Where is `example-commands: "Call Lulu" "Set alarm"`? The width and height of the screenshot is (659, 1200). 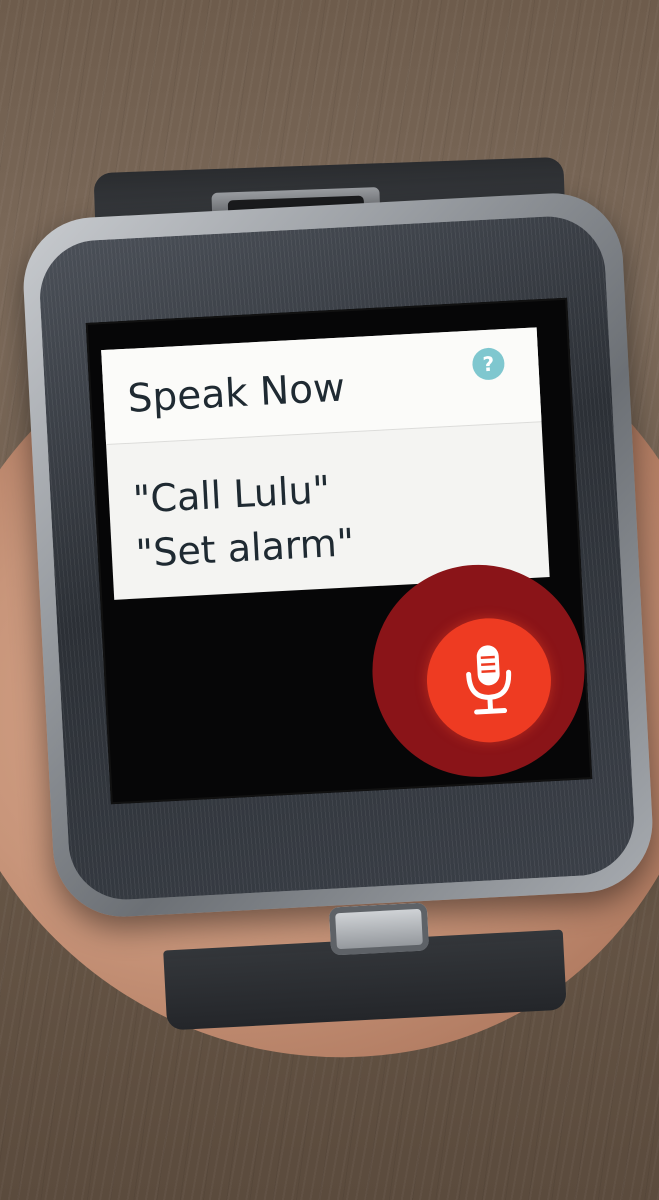
example-commands: "Call Lulu" "Set alarm" is located at coordinates (244, 520).